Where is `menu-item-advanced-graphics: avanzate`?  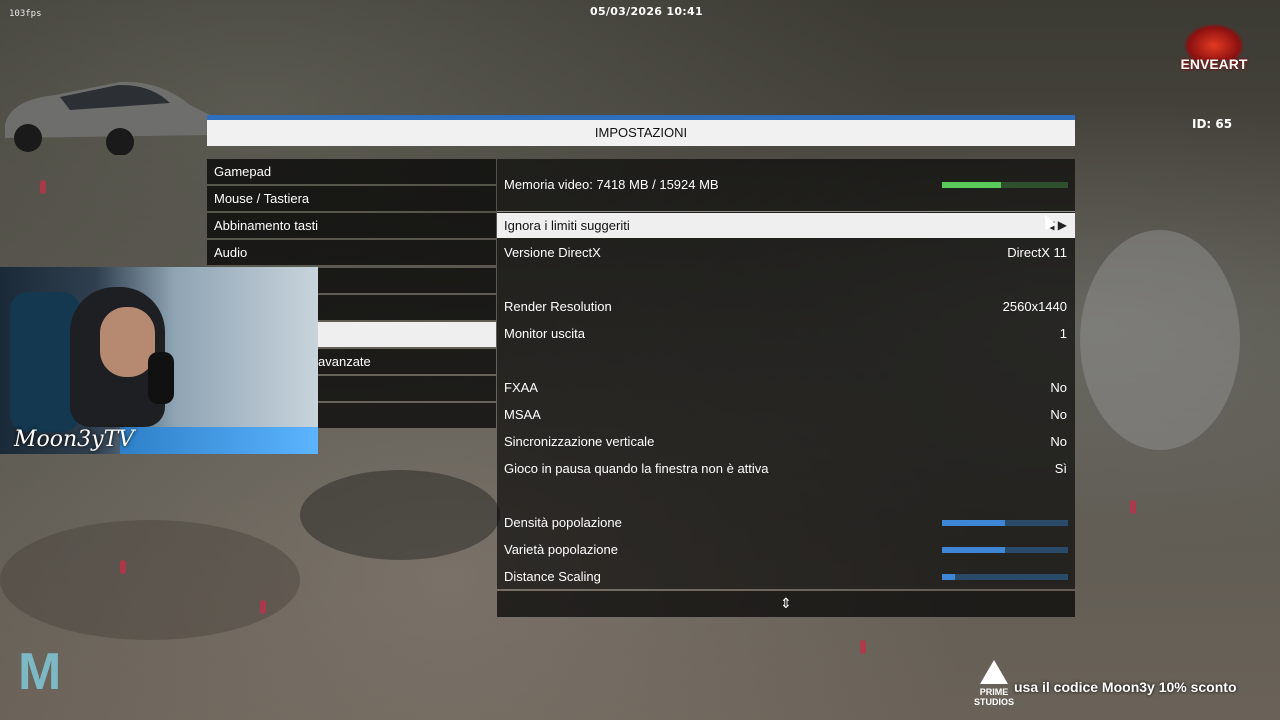
menu-item-advanced-graphics: avanzate is located at coordinates (407, 361).